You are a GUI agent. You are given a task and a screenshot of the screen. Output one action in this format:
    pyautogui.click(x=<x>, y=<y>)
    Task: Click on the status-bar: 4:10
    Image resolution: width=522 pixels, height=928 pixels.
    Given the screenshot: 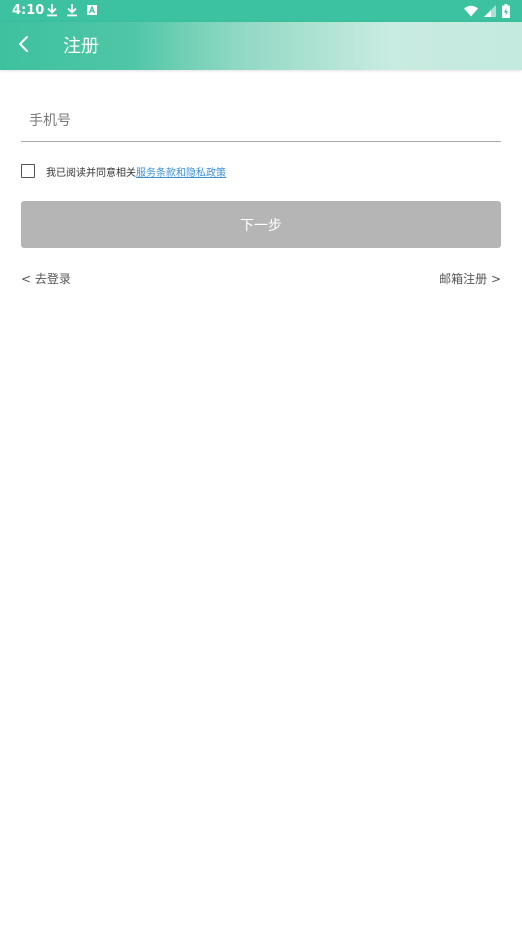 What is the action you would take?
    pyautogui.click(x=261, y=11)
    